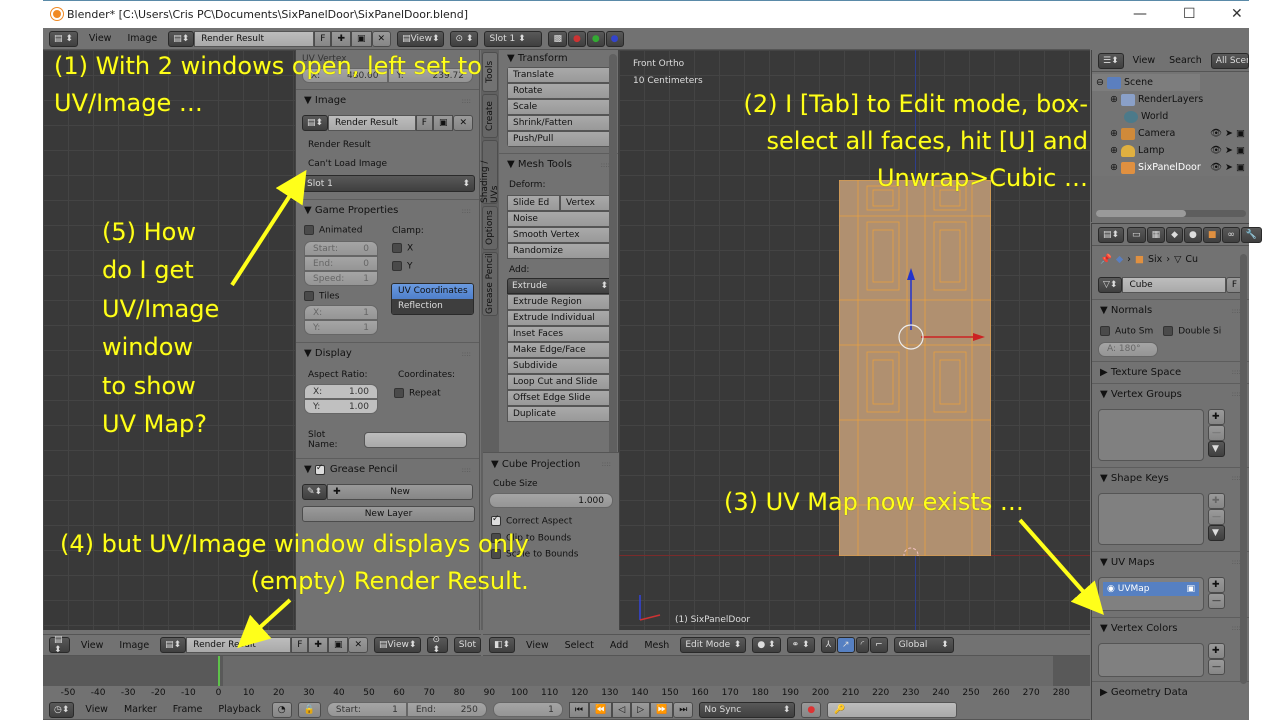  I want to click on current-frame-marker, so click(218, 671).